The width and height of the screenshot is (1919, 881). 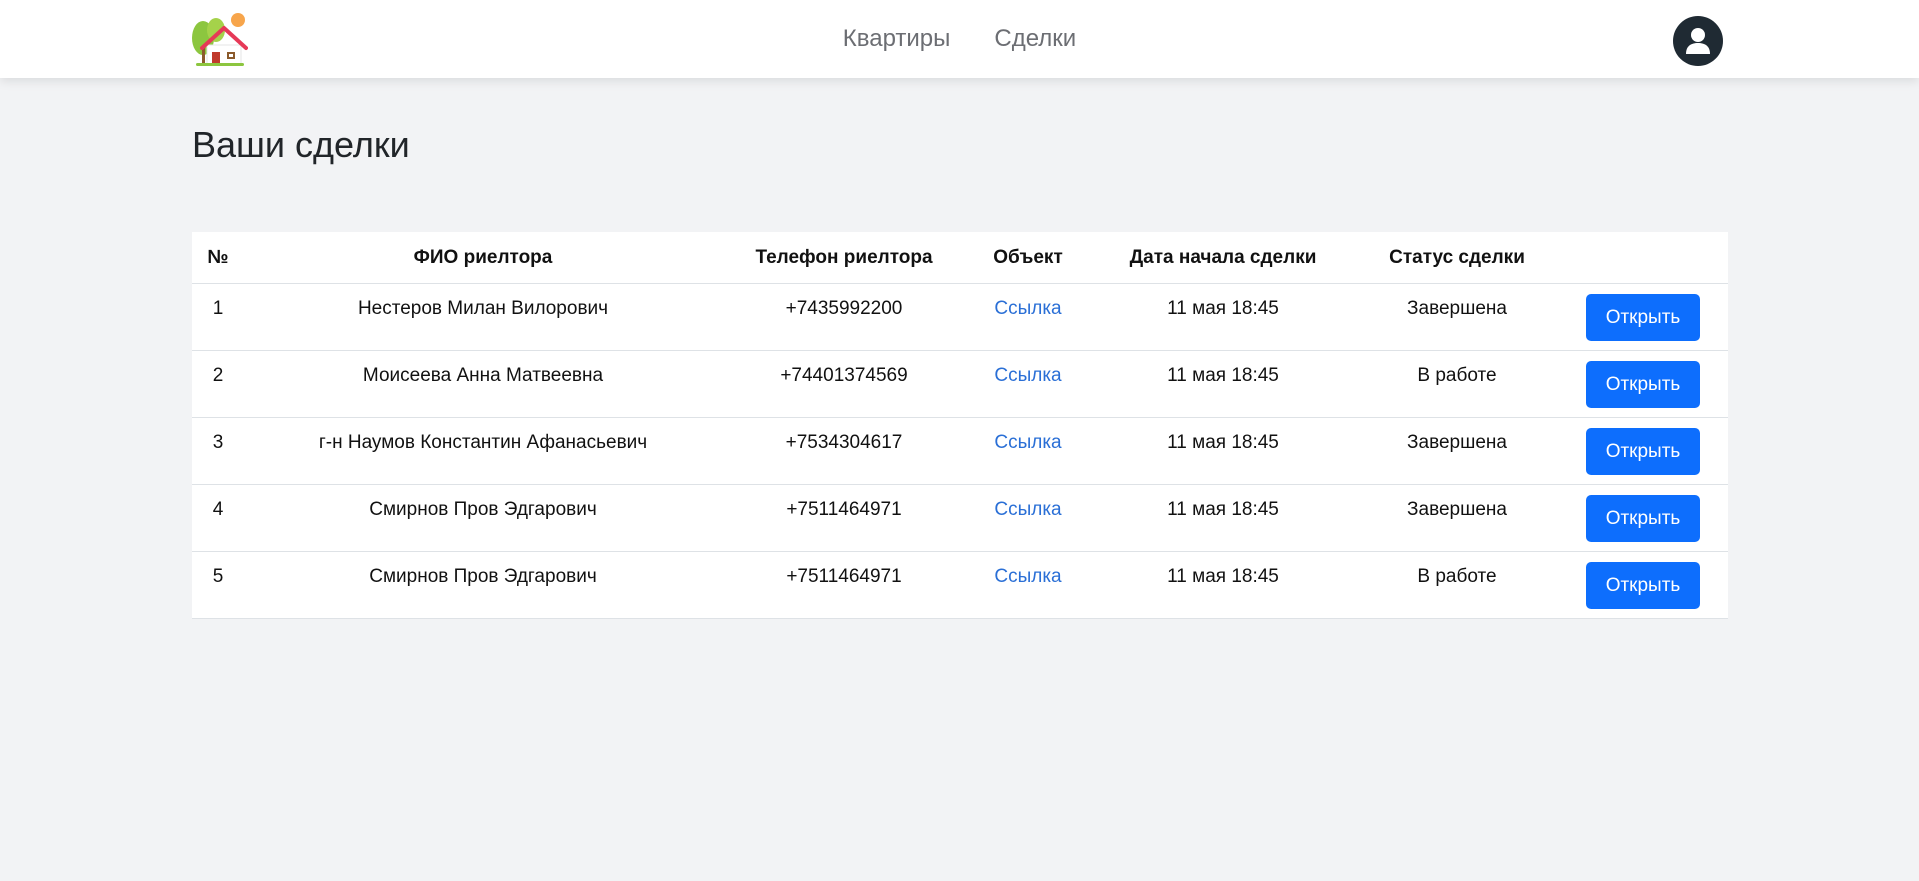 What do you see at coordinates (897, 39) in the screenshot?
I see `nav-link-apartments: Квартиры` at bounding box center [897, 39].